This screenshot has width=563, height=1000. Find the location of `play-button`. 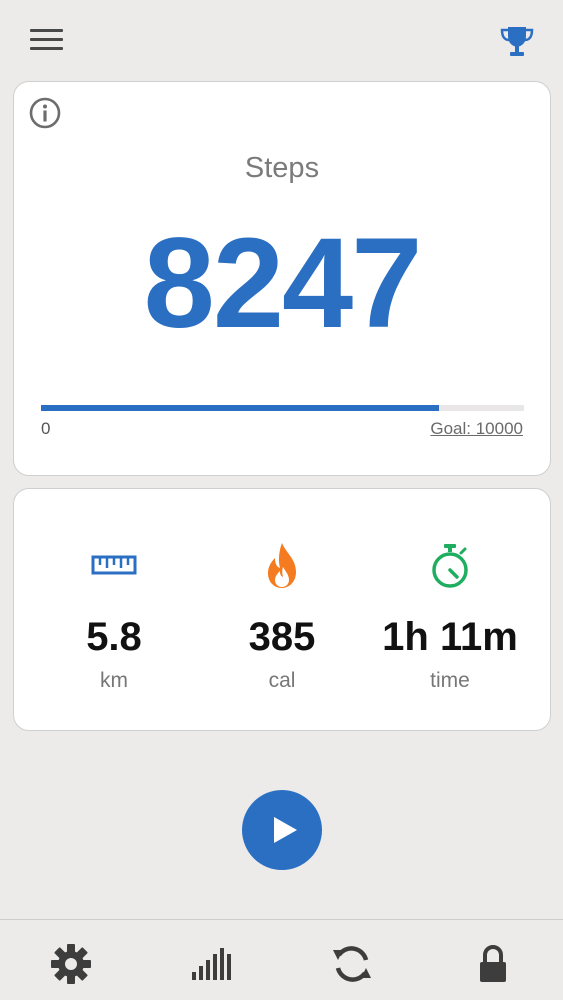

play-button is located at coordinates (282, 830).